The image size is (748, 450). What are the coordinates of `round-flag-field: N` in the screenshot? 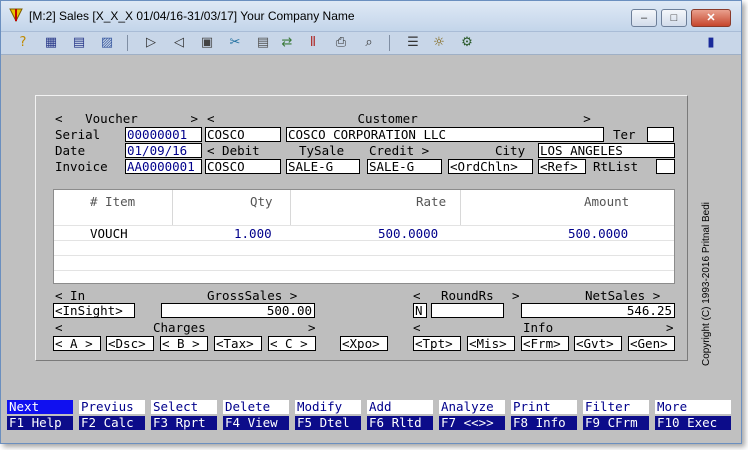 It's located at (420, 310).